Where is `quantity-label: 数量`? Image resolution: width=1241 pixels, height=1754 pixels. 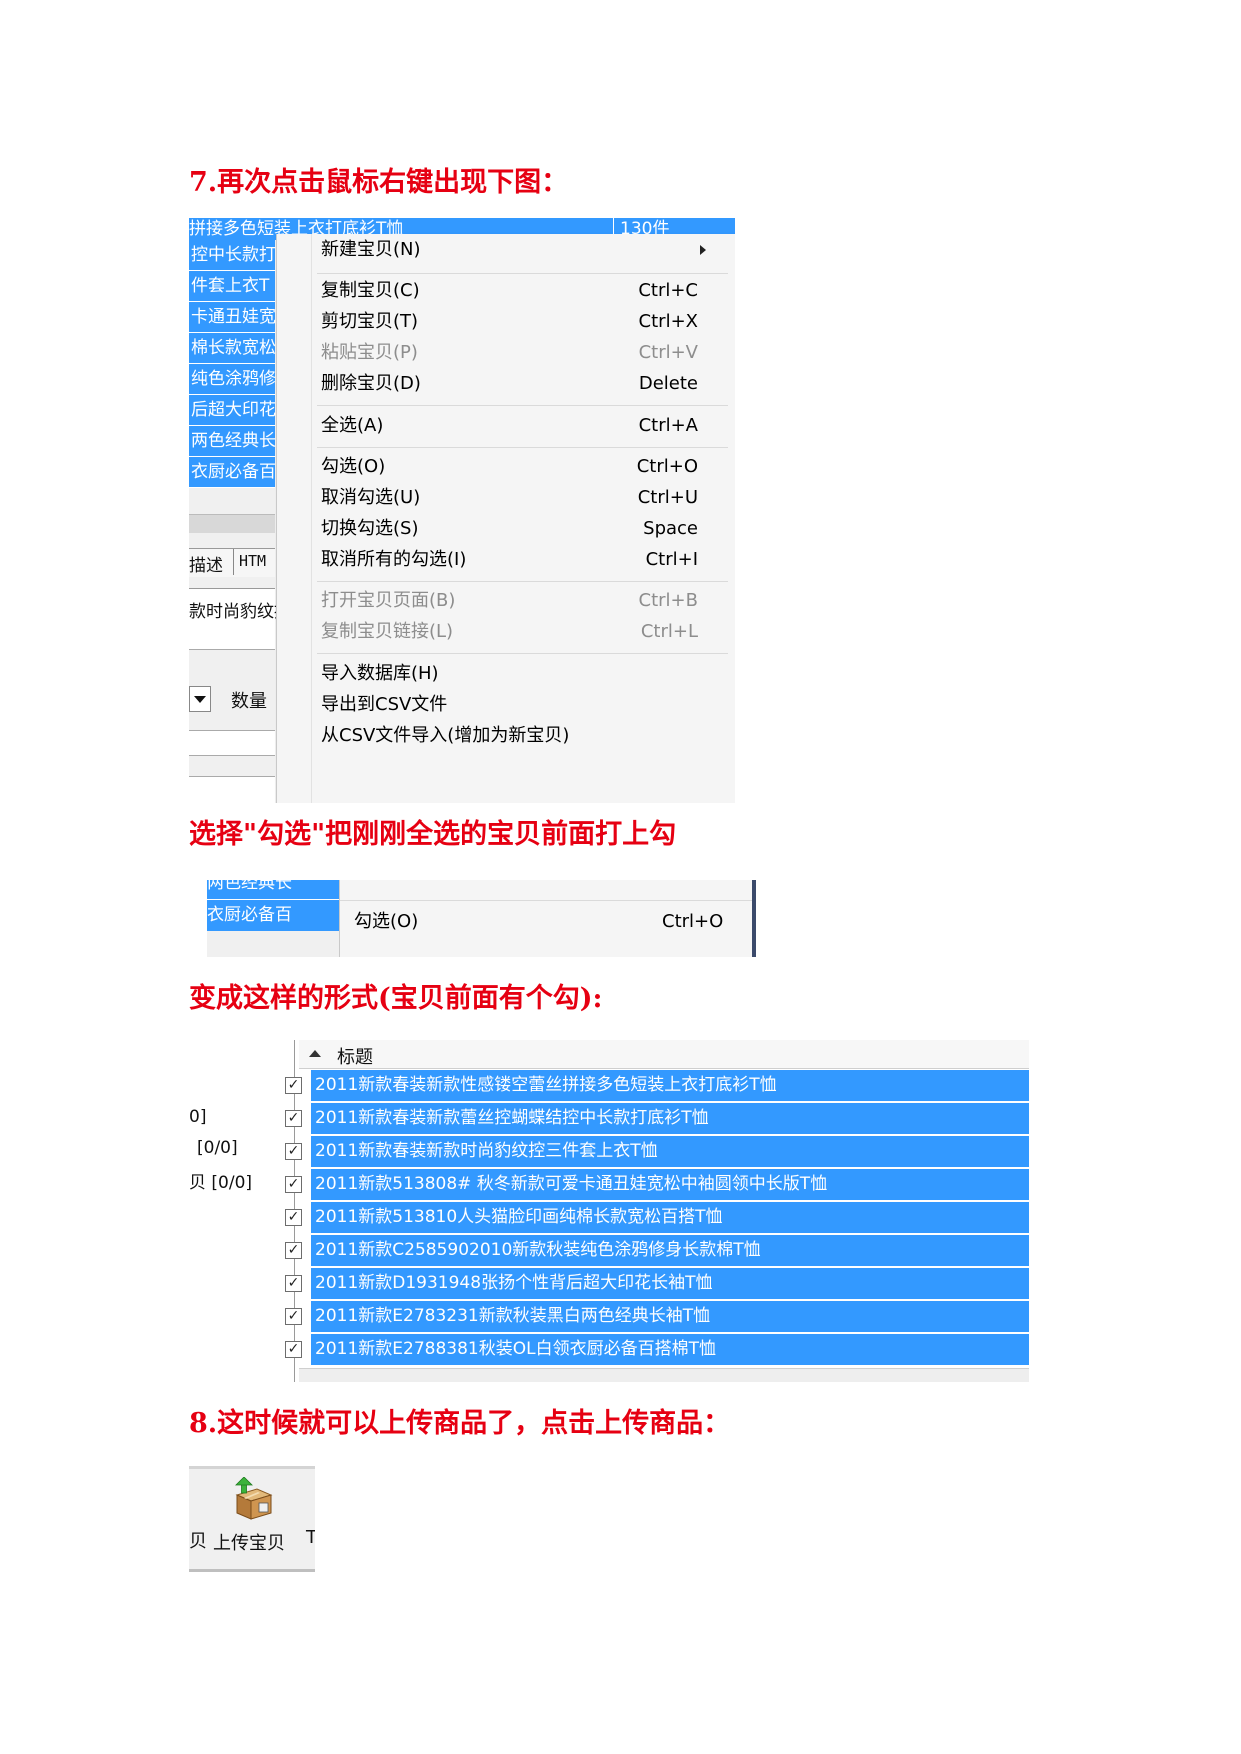
quantity-label: 数量 is located at coordinates (249, 701).